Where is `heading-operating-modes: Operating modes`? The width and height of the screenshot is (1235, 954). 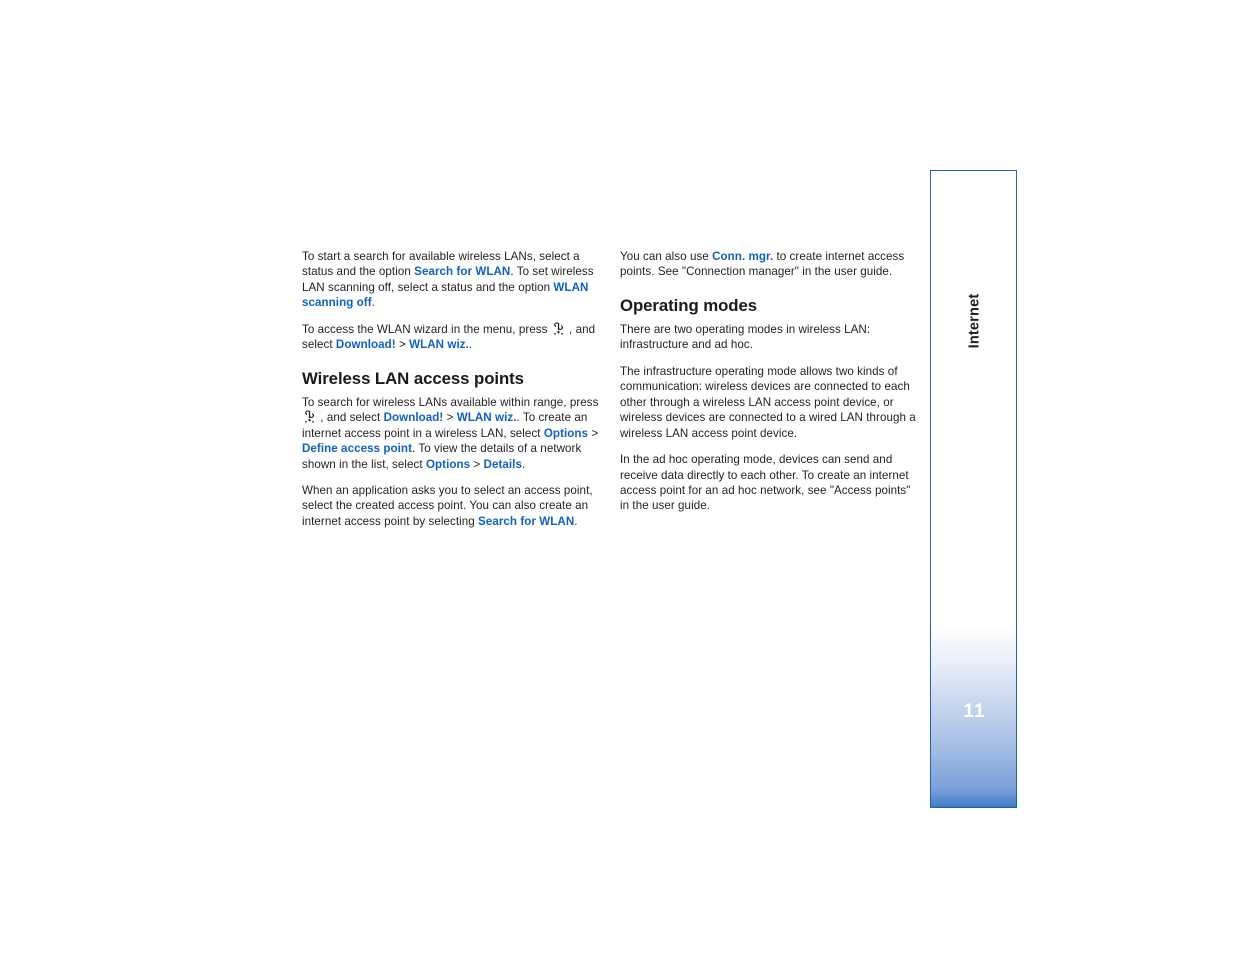
heading-operating-modes: Operating modes is located at coordinates (688, 305).